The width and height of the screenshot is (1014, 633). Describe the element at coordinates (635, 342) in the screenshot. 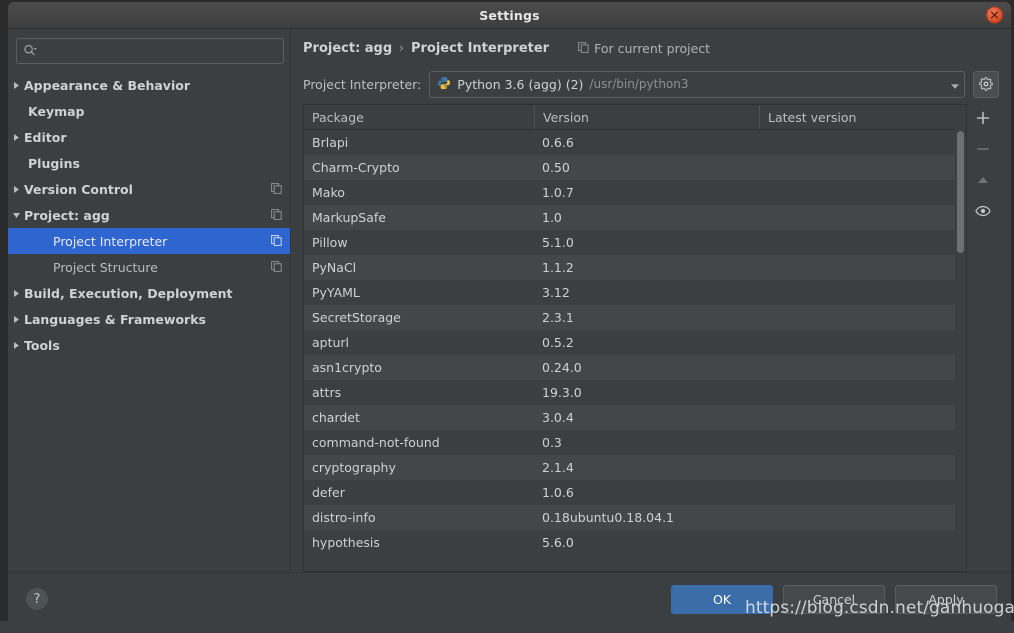

I see `table-row: apturl 0.5.2` at that location.